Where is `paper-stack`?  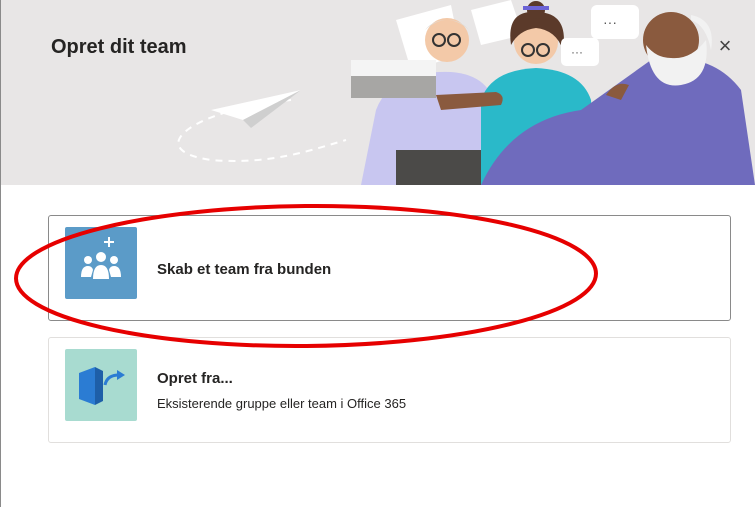
paper-stack is located at coordinates (393, 68).